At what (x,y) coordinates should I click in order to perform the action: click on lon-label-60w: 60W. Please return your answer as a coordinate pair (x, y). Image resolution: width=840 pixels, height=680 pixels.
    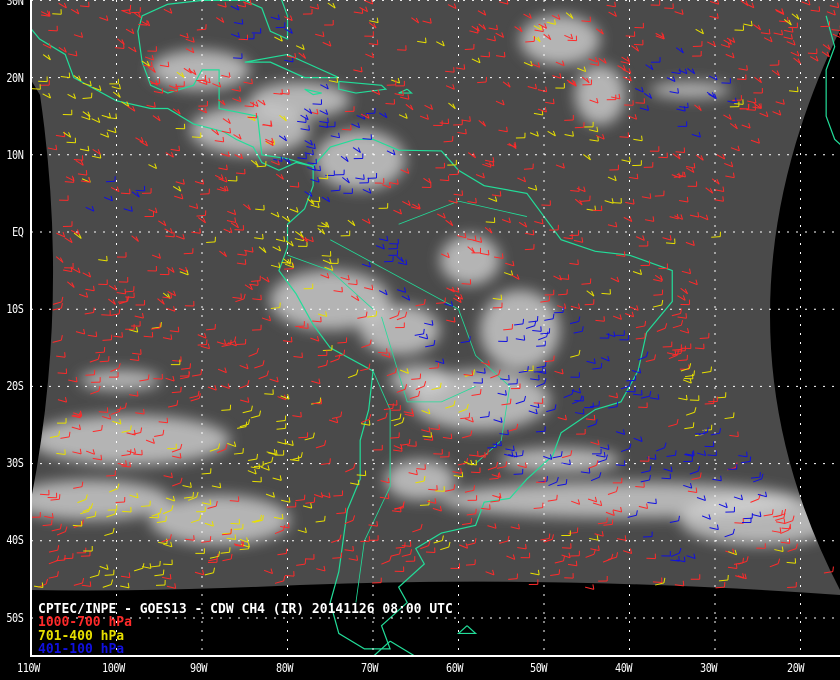
    Looking at the image, I should click on (455, 668).